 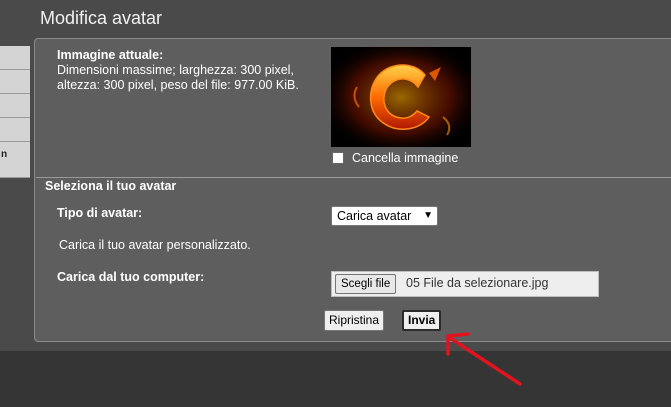 What do you see at coordinates (374, 216) in the screenshot?
I see `avatar-type-value: Carica avatar` at bounding box center [374, 216].